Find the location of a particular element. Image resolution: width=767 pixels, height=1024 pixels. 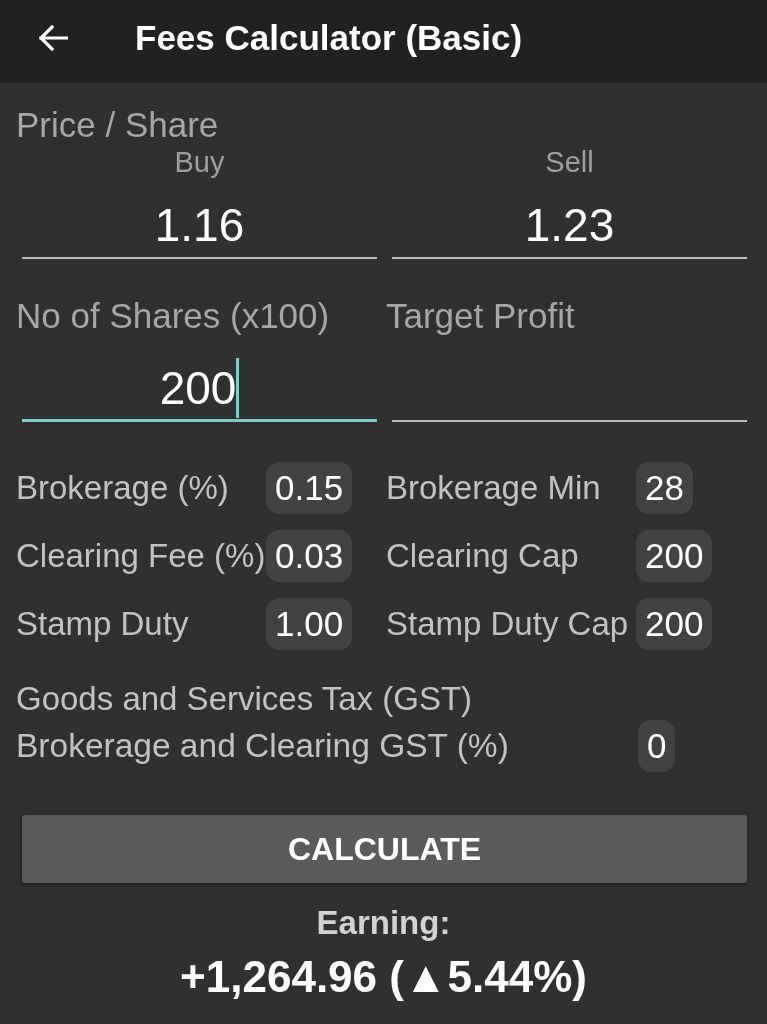

section-heading: Goods and Services Tax (GST) is located at coordinates (245, 699).